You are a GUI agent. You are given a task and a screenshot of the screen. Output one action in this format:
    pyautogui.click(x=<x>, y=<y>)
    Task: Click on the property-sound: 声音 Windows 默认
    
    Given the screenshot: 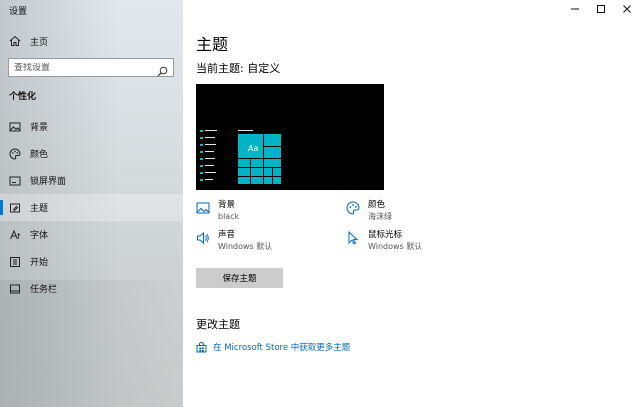 What is the action you would take?
    pyautogui.click(x=234, y=241)
    